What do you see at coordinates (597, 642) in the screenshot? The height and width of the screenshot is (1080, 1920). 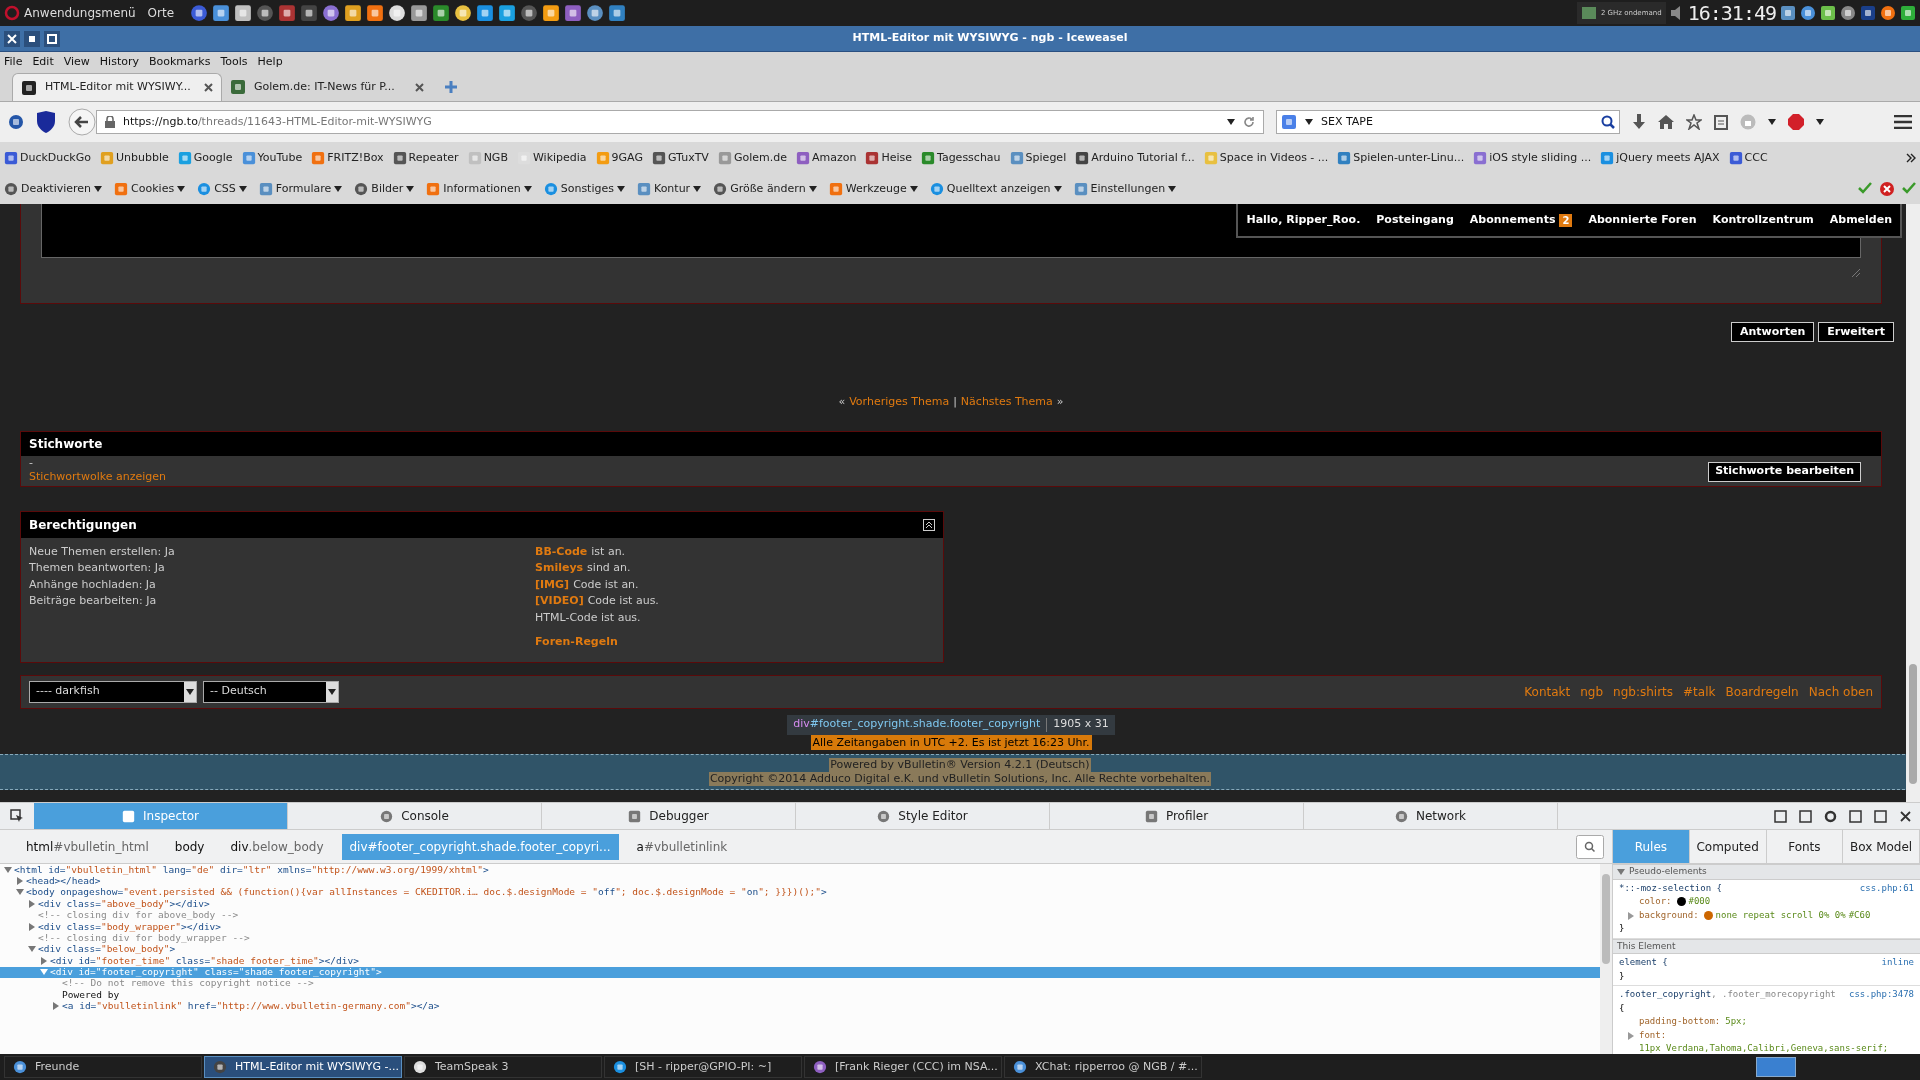 I see `forum-rules-link: Foren-Regeln` at bounding box center [597, 642].